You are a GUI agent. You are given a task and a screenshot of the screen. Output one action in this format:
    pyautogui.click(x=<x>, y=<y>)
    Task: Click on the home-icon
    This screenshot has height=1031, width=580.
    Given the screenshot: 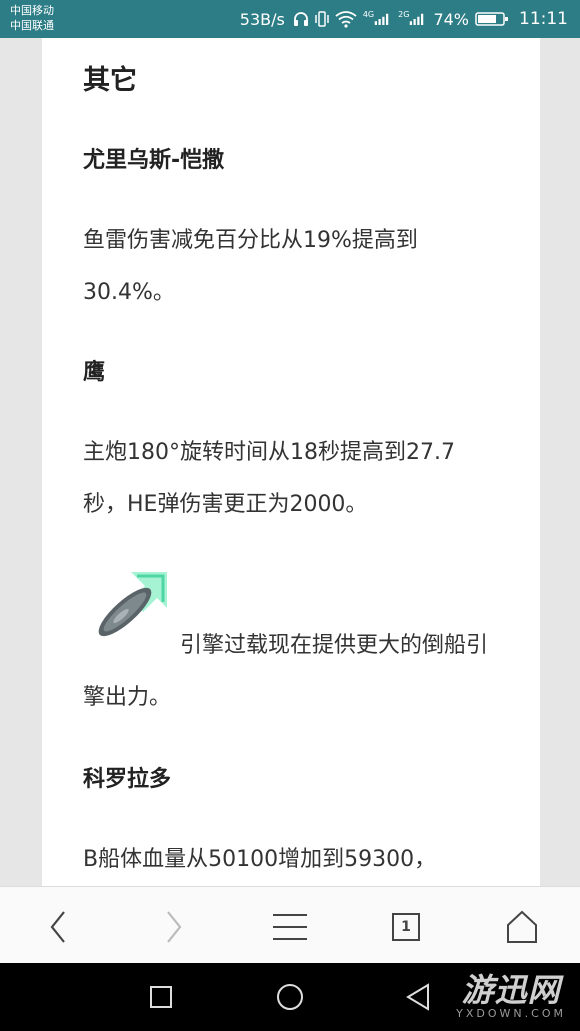 What is the action you would take?
    pyautogui.click(x=522, y=926)
    